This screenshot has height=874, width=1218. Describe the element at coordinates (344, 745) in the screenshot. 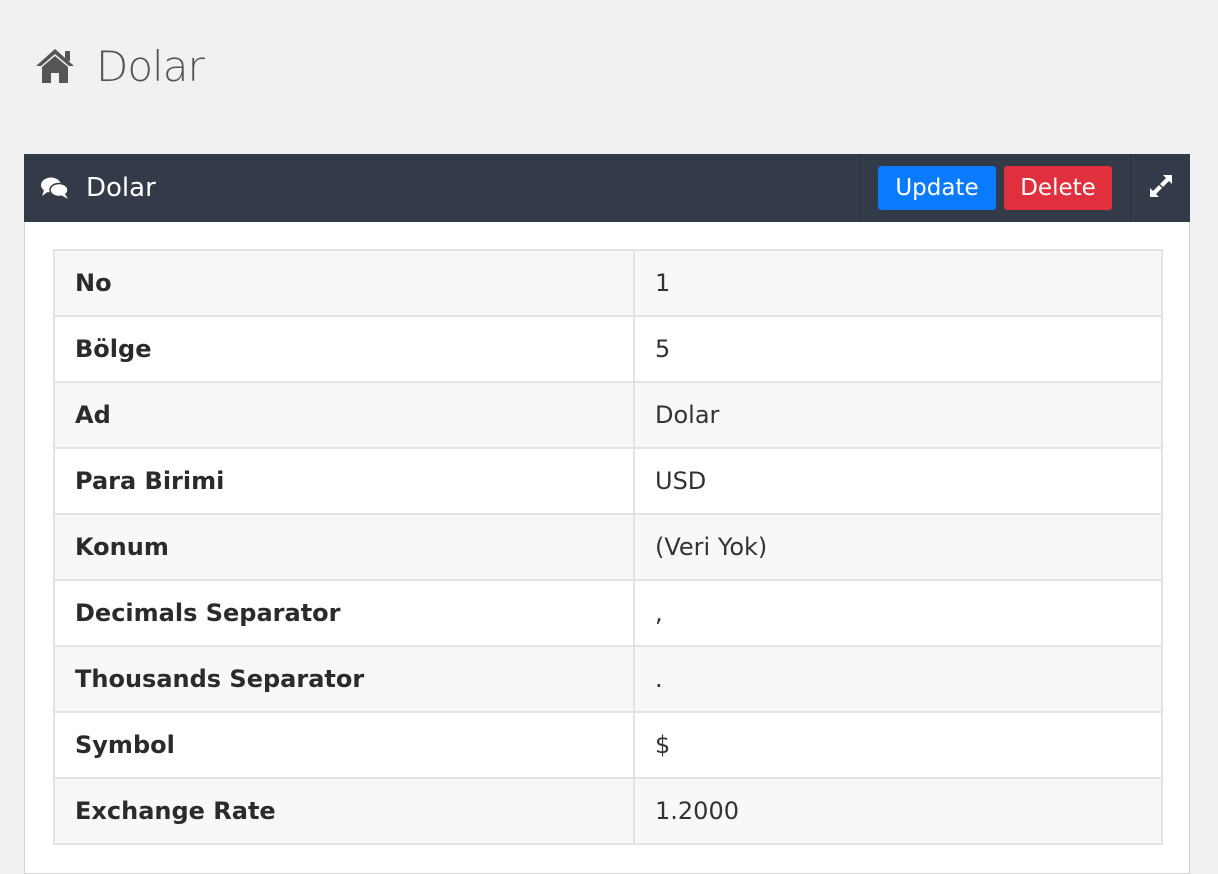

I see `row-label: Symbol` at that location.